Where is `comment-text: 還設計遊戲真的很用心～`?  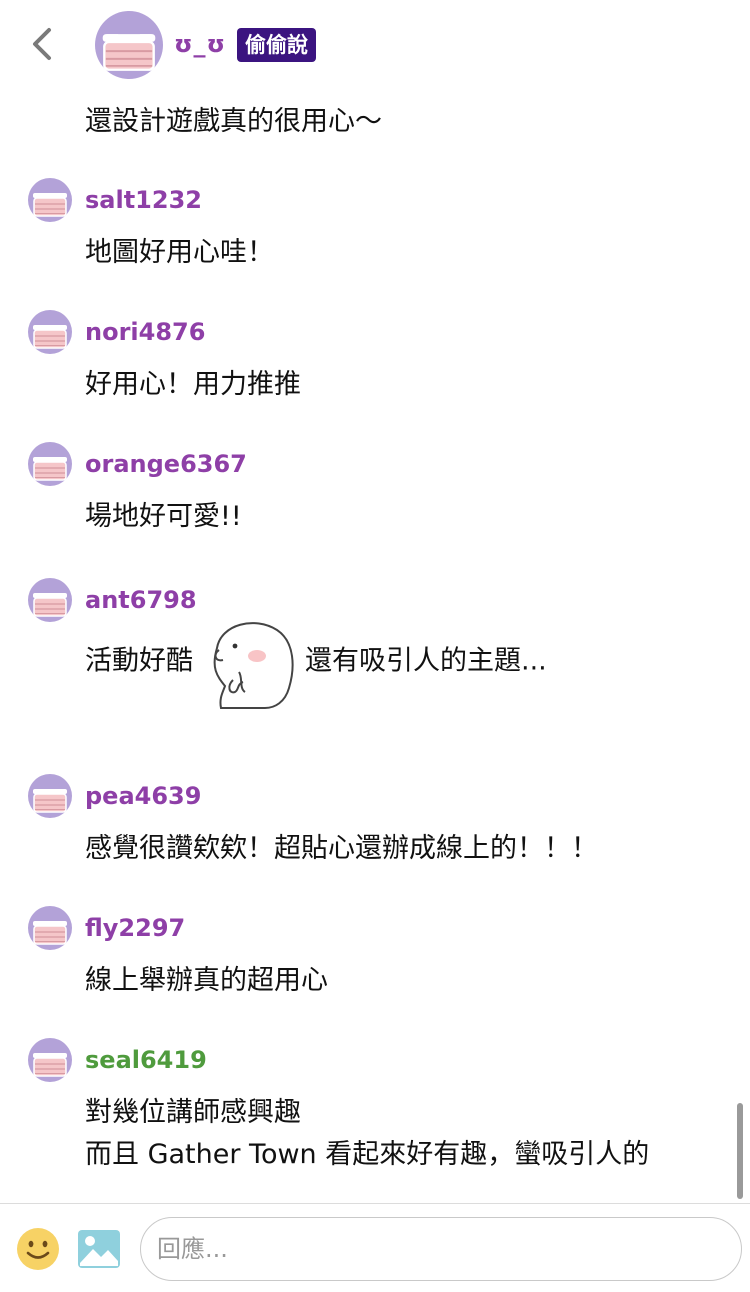
comment-text: 還設計遊戲真的很用心～ is located at coordinates (233, 121).